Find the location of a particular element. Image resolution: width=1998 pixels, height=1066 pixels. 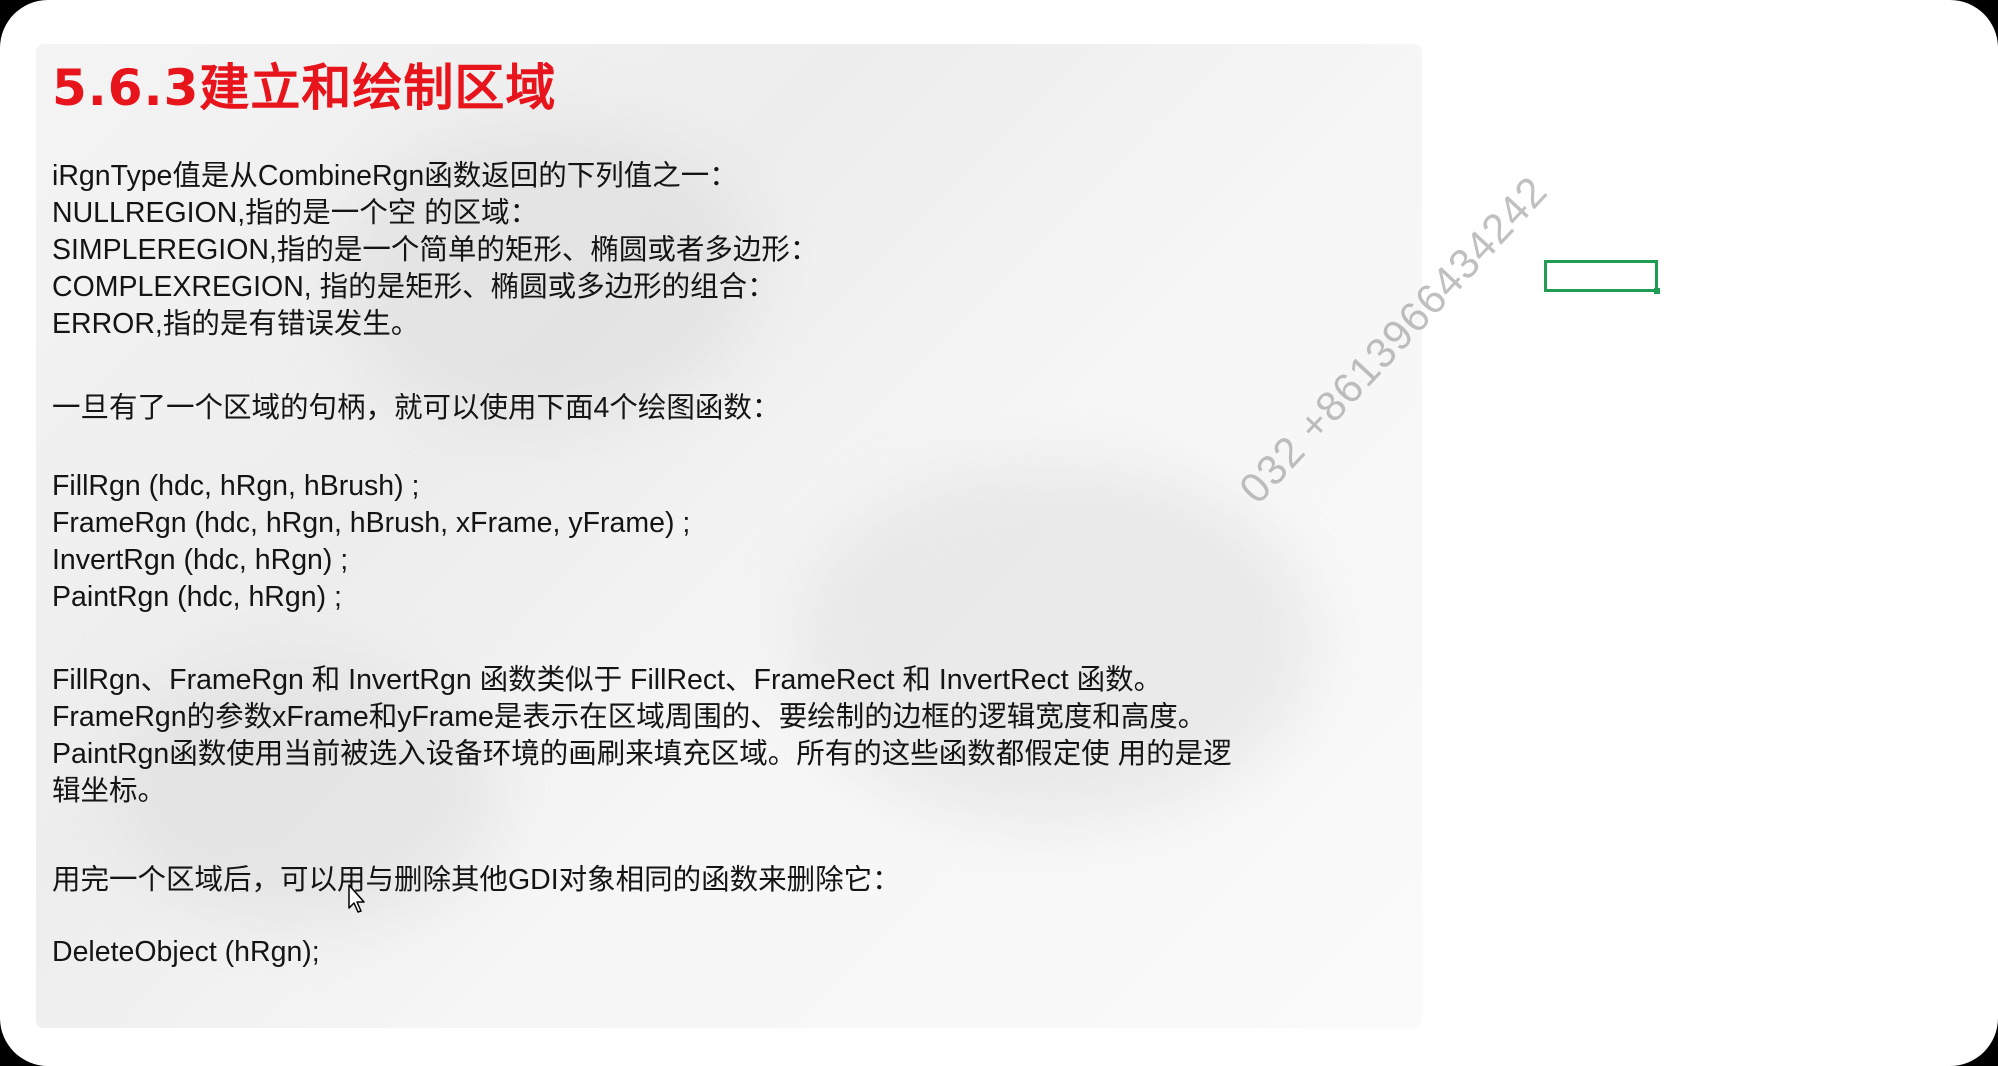

text-line-logical-coords: 辑坐标。 is located at coordinates (109, 791).